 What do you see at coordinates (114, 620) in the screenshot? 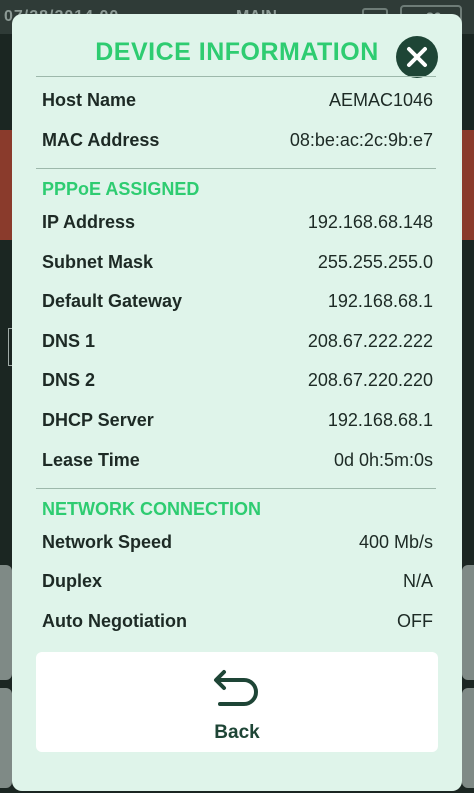
I see `info-label: Auto Negotiation` at bounding box center [114, 620].